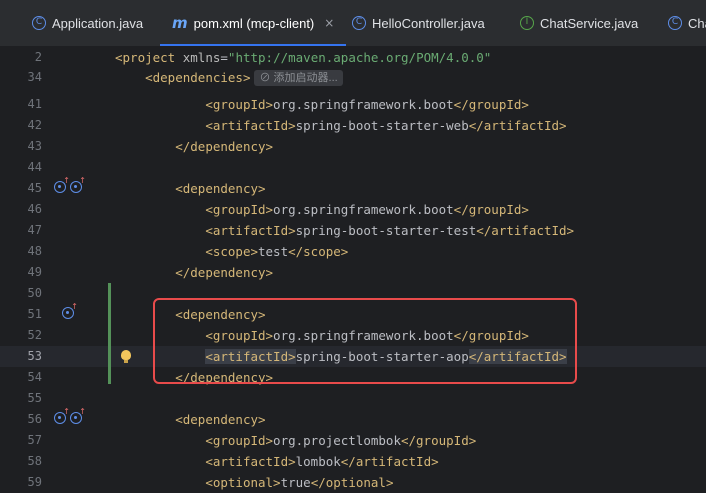 The image size is (706, 493). What do you see at coordinates (21, 209) in the screenshot?
I see `line-number: 46` at bounding box center [21, 209].